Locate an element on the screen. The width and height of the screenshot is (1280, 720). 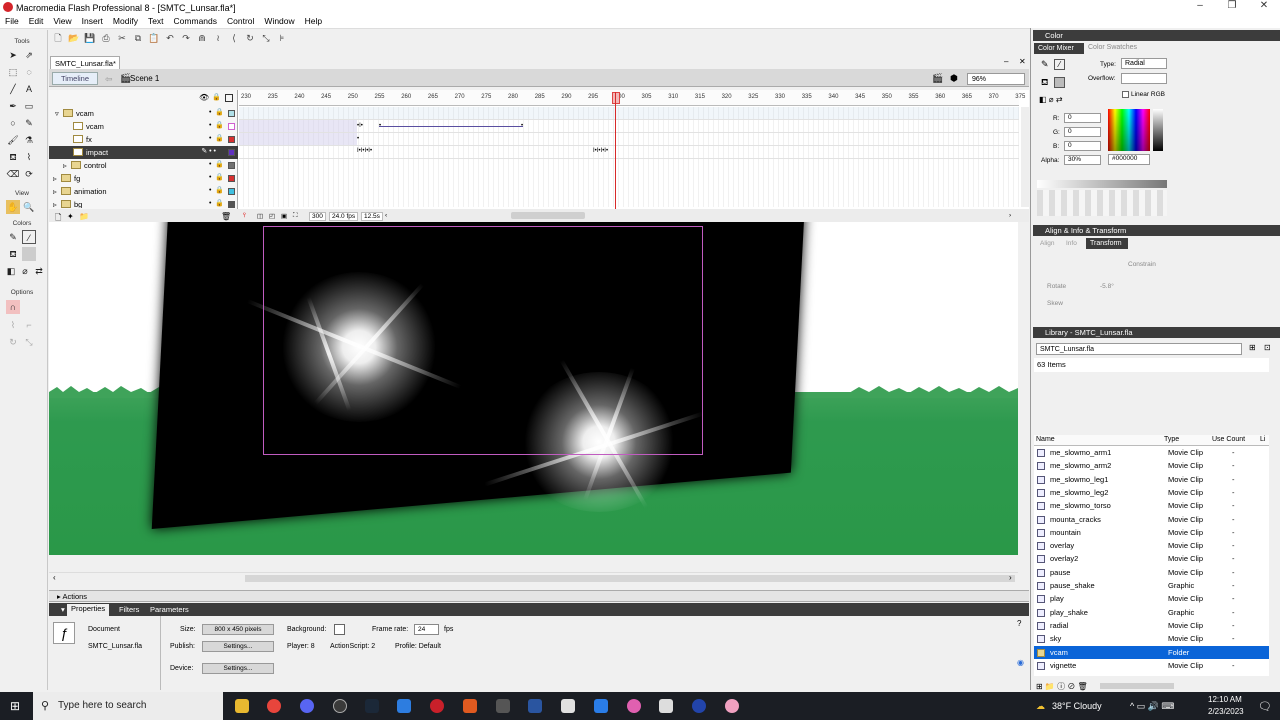
stroke-pencil-icon: ✎ is located at coordinates (1045, 64).